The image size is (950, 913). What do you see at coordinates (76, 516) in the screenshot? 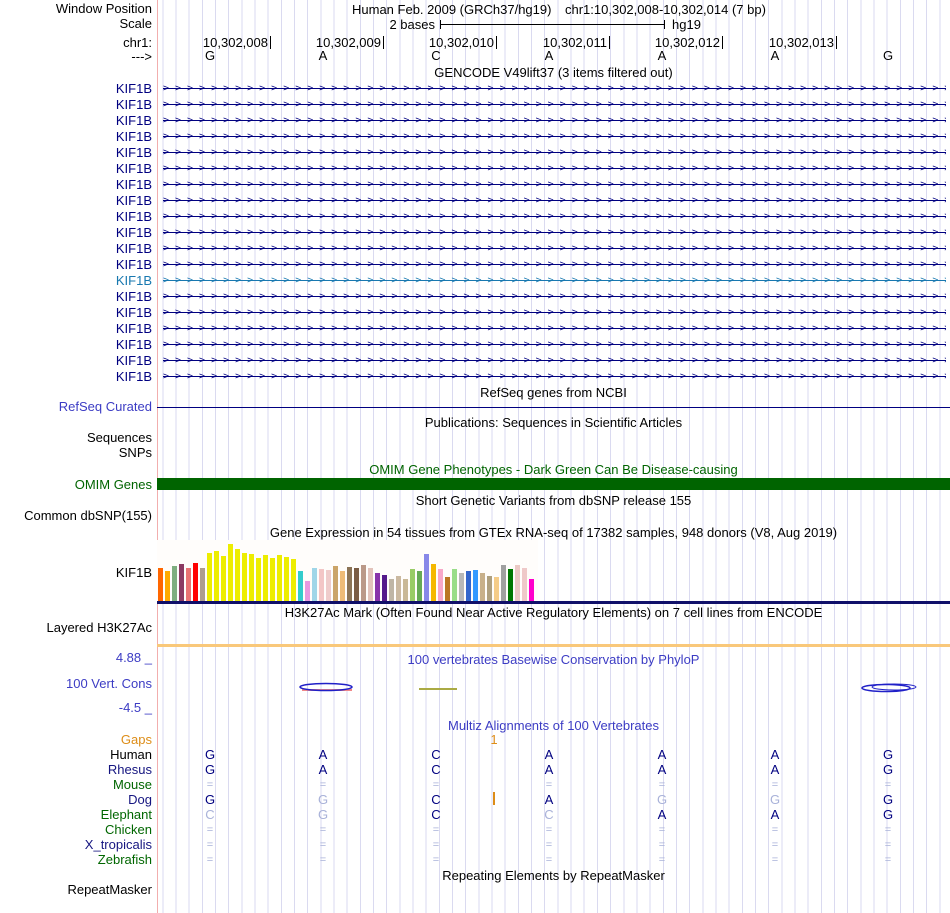
I see `common-dbsnp-label: Common dbSNP(155)` at bounding box center [76, 516].